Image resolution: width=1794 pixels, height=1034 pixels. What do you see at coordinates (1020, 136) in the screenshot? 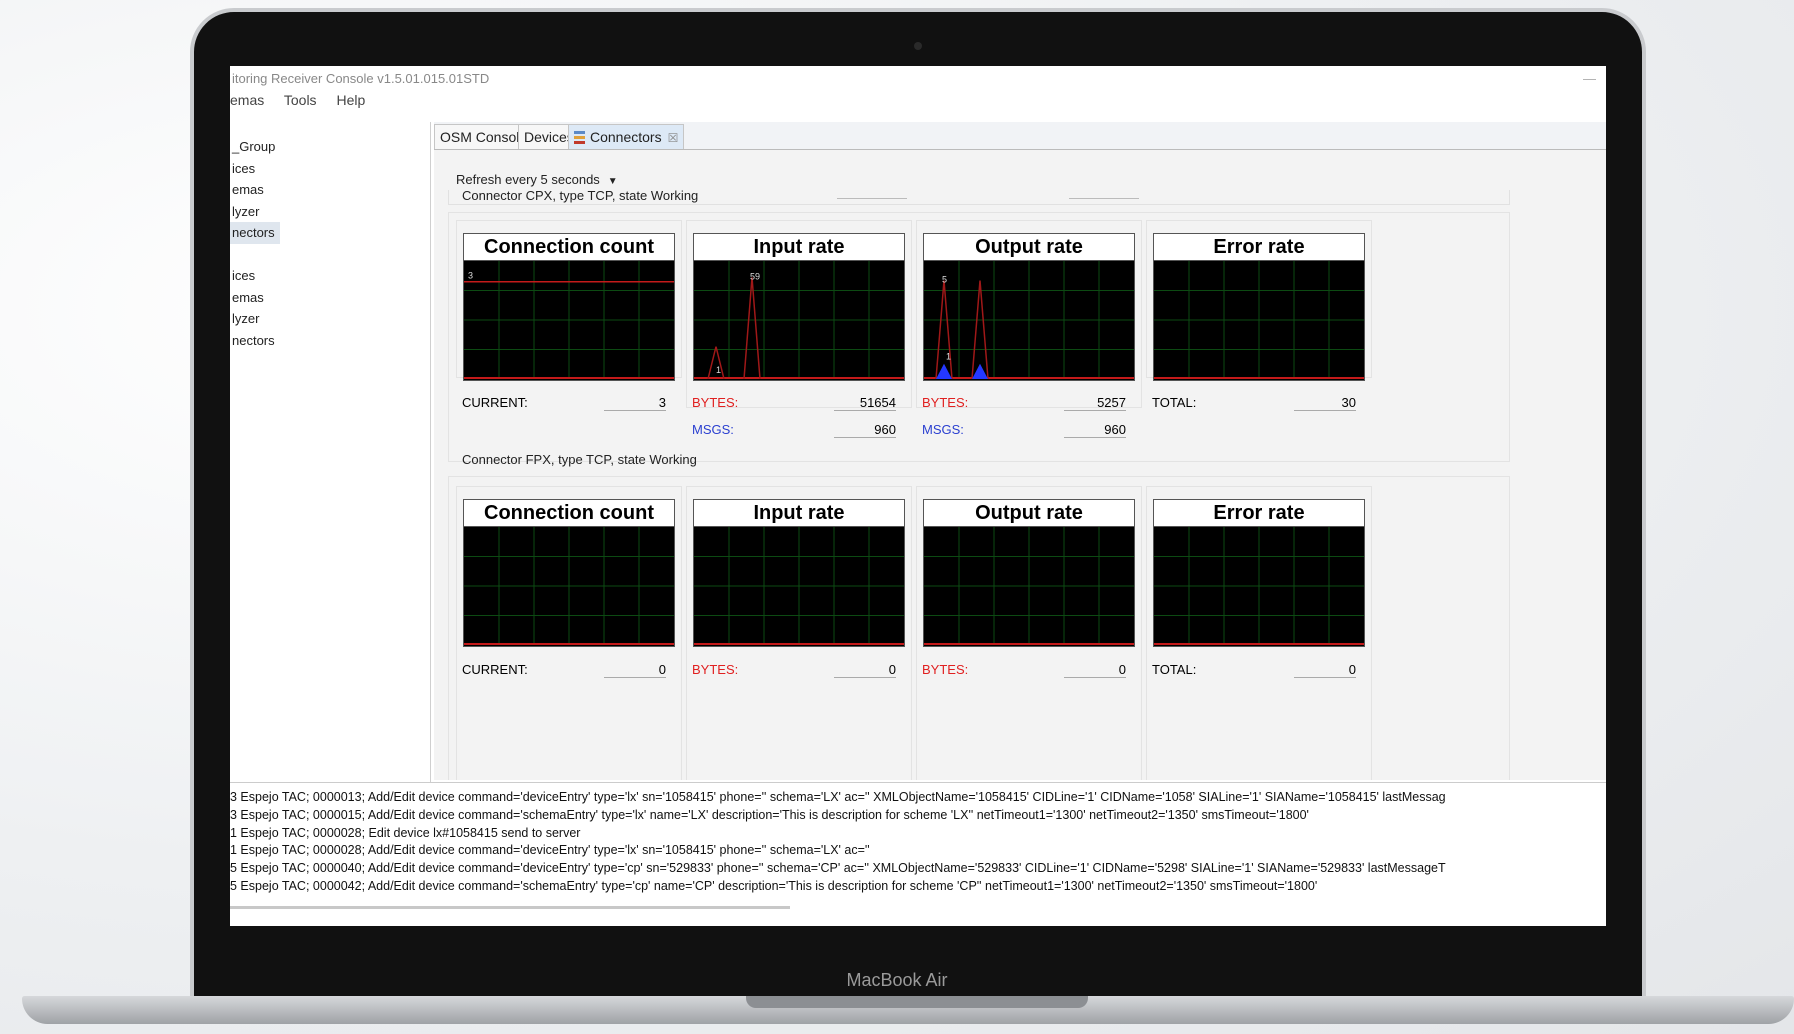
I see `tab-bar: OSM Console Devices Connectors ☒` at bounding box center [1020, 136].